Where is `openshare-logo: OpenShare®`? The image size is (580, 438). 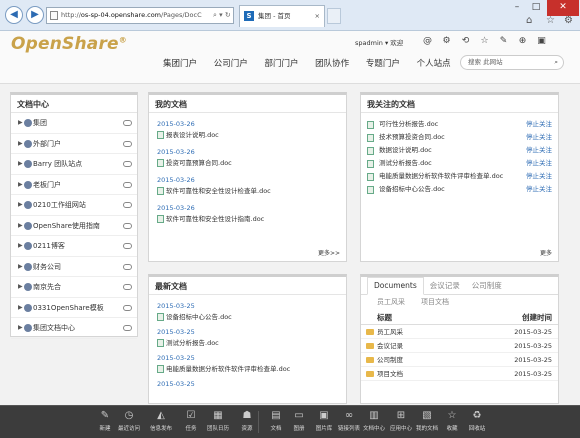 openshare-logo: OpenShare® is located at coordinates (69, 44).